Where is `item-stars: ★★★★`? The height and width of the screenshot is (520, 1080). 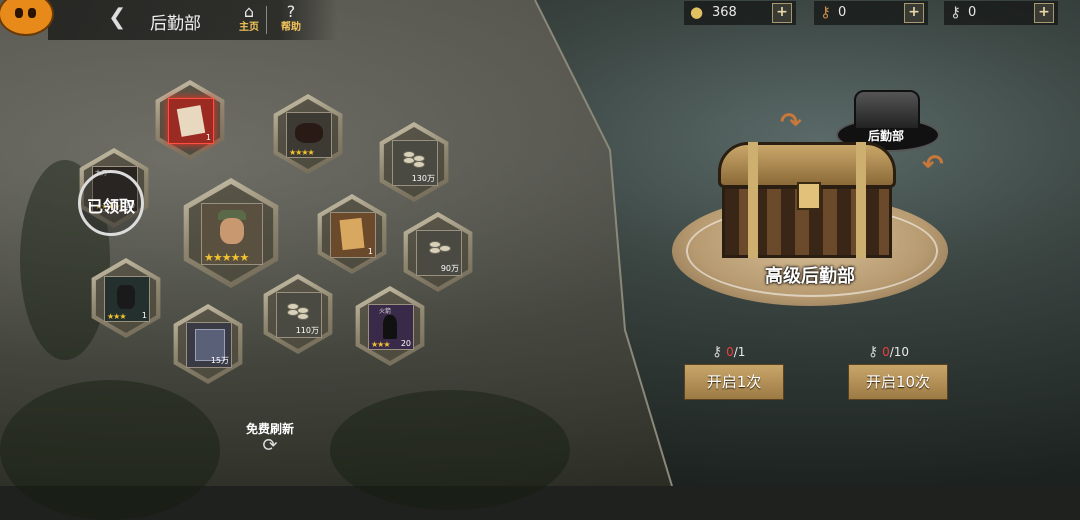 item-stars: ★★★★ is located at coordinates (302, 152).